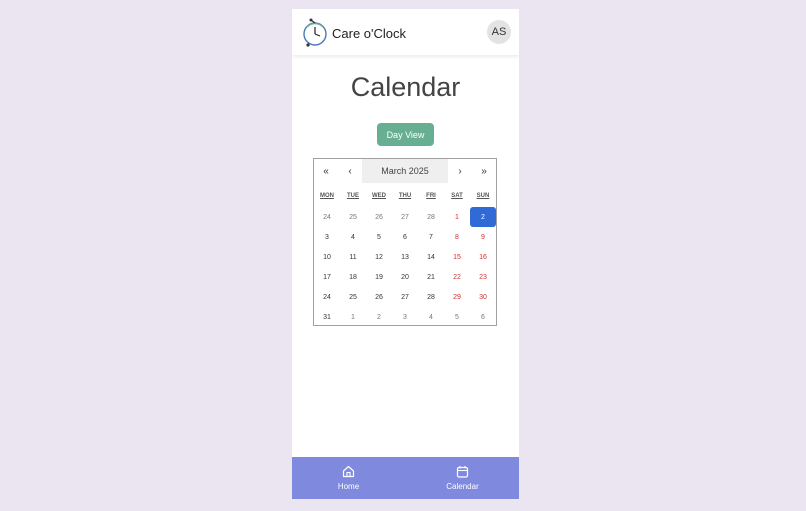 The height and width of the screenshot is (511, 806). What do you see at coordinates (431, 237) in the screenshot?
I see `calendar-day: 7` at bounding box center [431, 237].